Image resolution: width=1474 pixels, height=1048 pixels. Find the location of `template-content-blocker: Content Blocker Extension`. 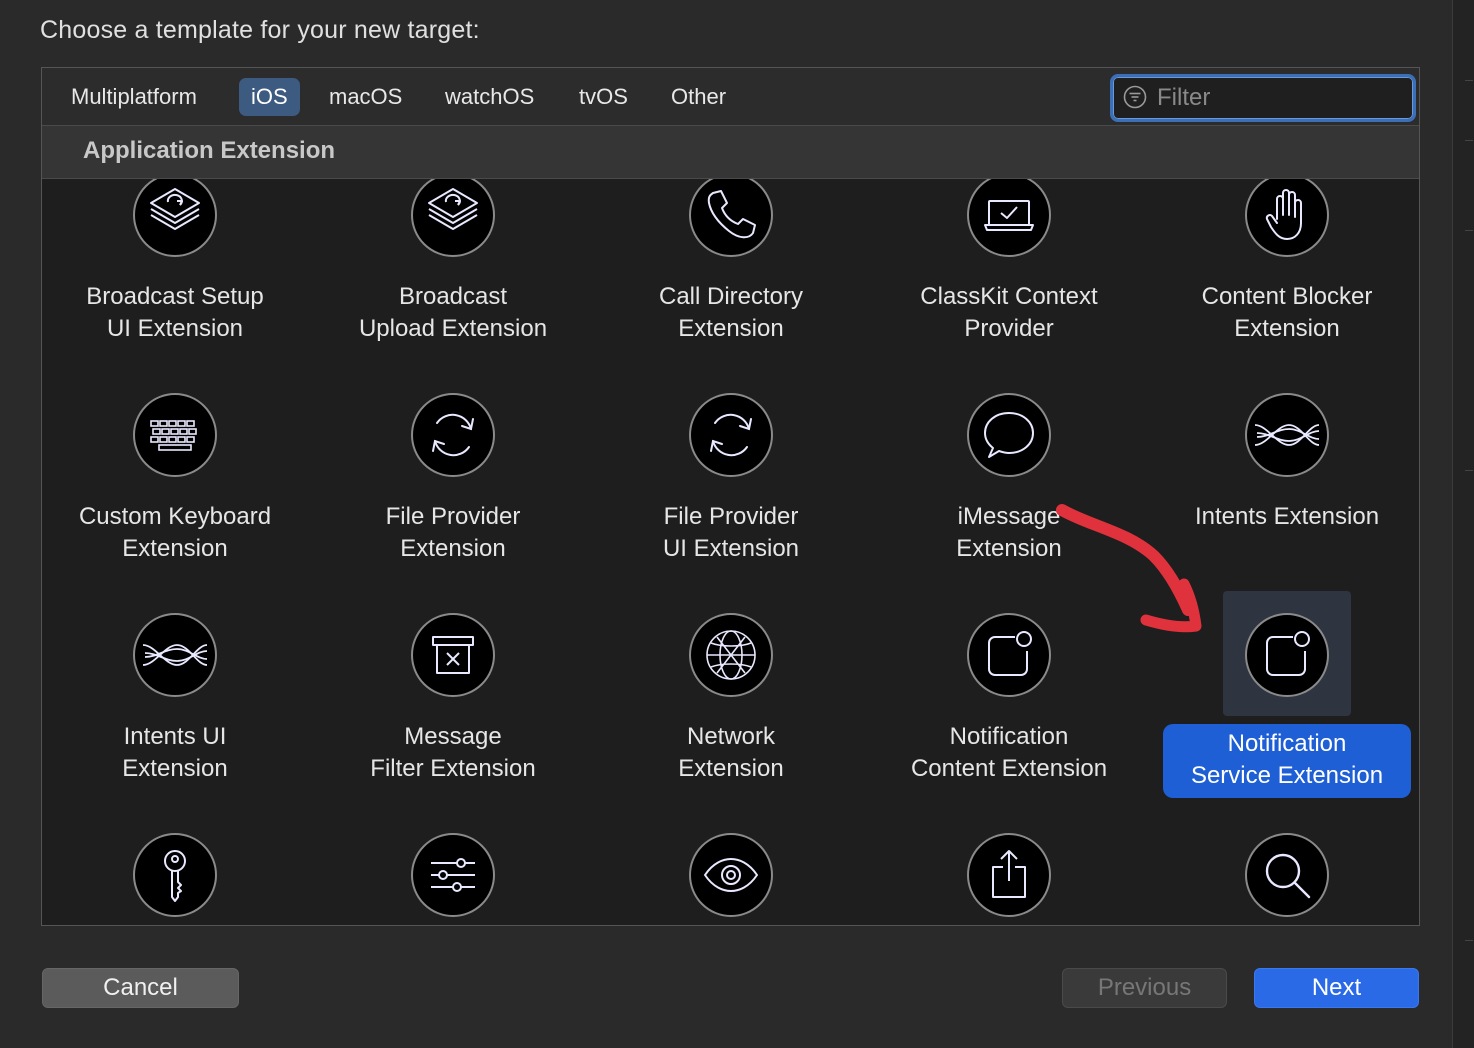

template-content-blocker: Content Blocker Extension is located at coordinates (1285, 280).